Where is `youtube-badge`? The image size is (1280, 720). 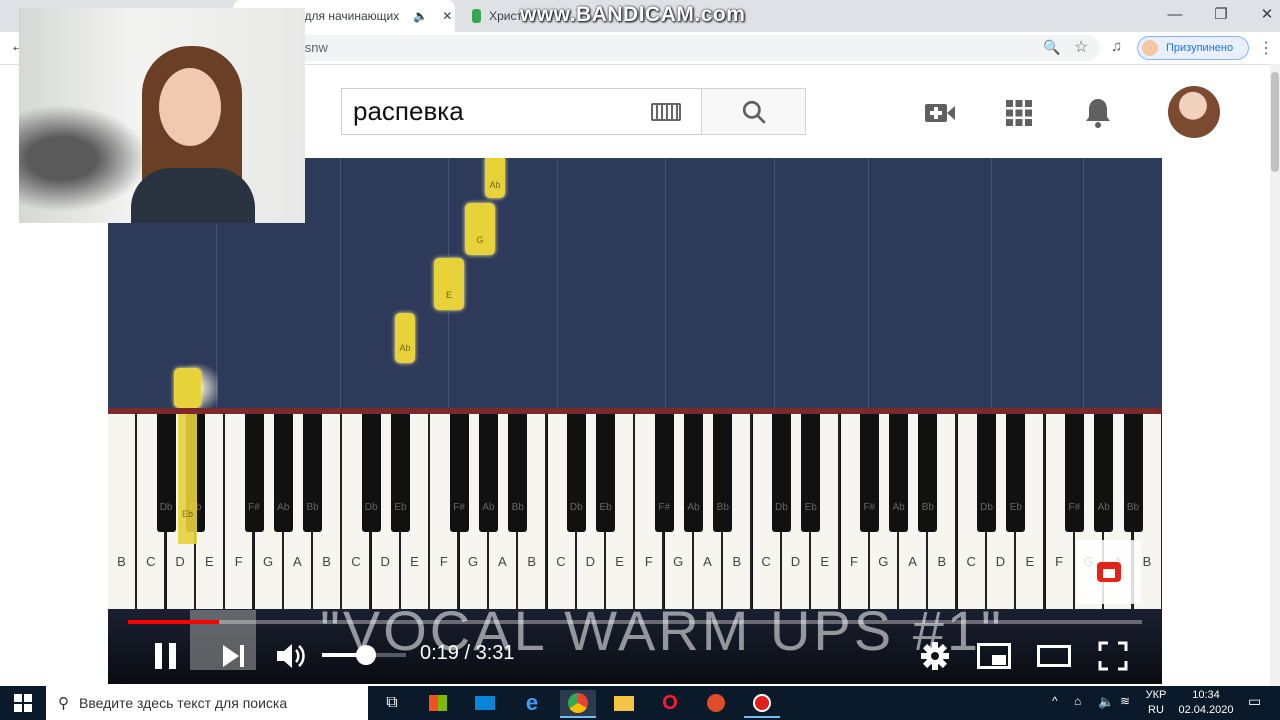
youtube-badge is located at coordinates (1109, 572).